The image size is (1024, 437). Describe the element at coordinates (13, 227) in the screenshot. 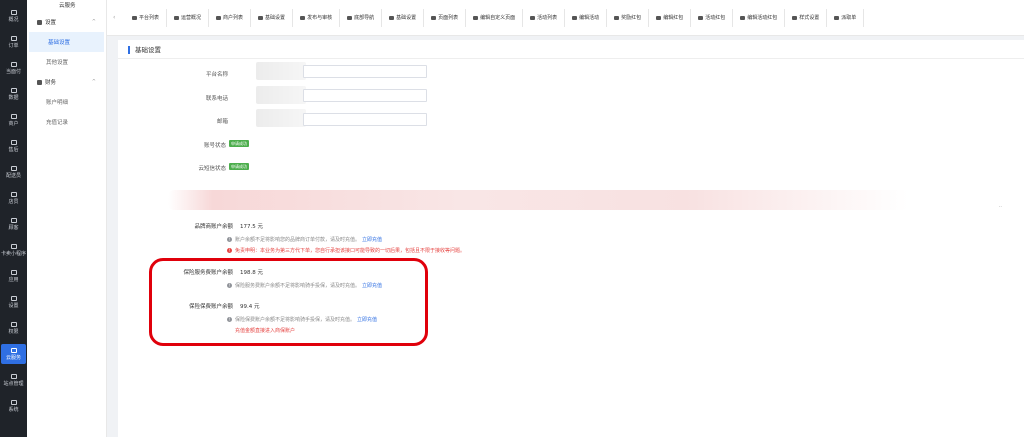

I see `nav-item-label: 顾客` at that location.